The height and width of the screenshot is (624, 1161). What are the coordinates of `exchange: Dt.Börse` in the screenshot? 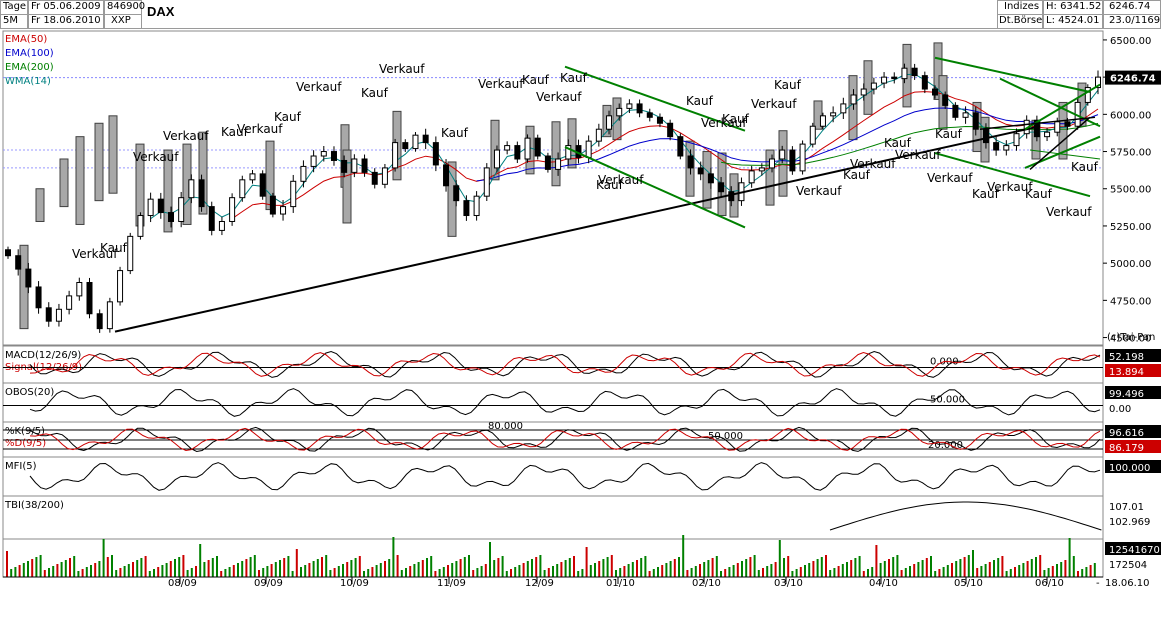 It's located at (1021, 20).